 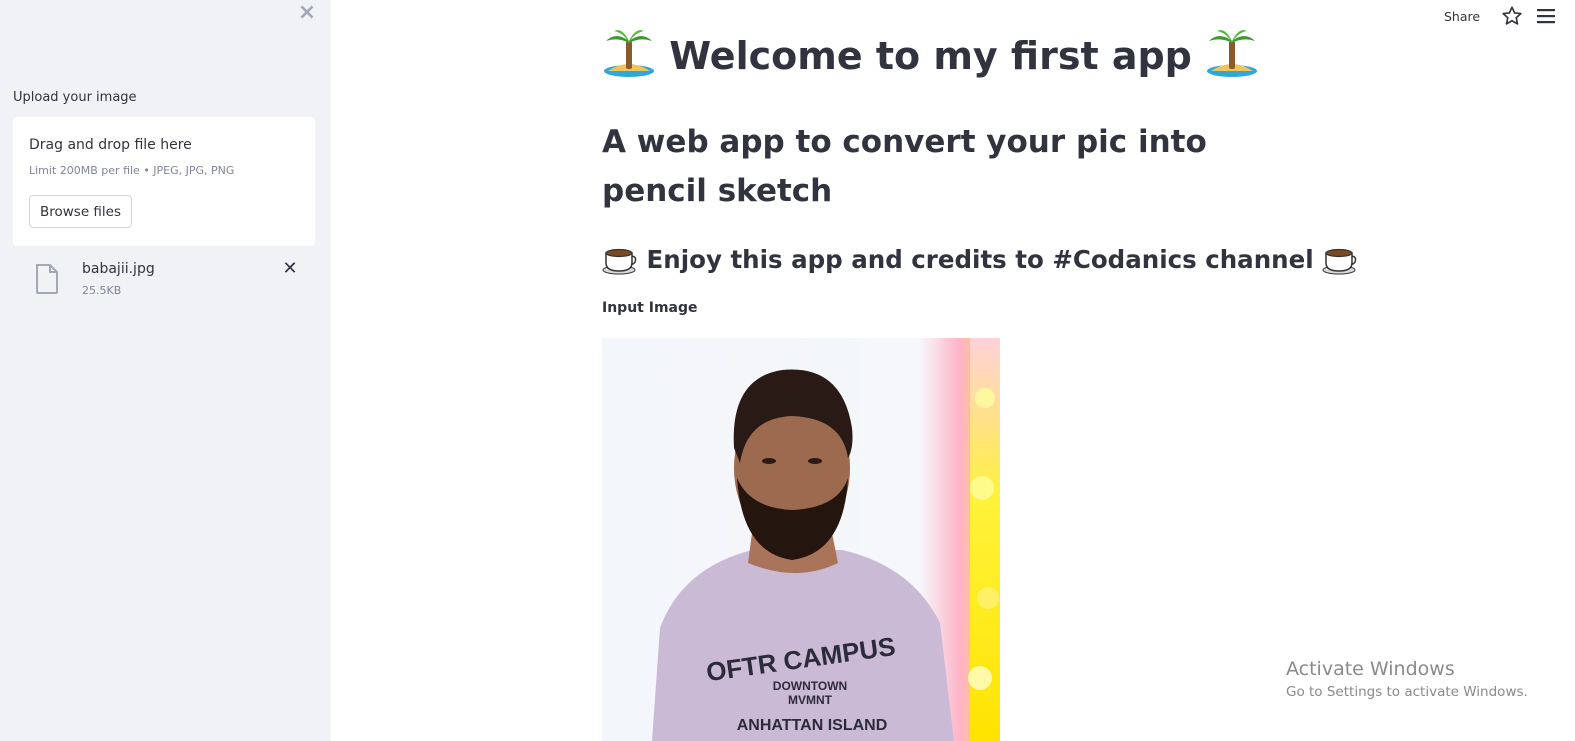 I want to click on dropzone-title: Drag and drop file here, so click(x=110, y=145).